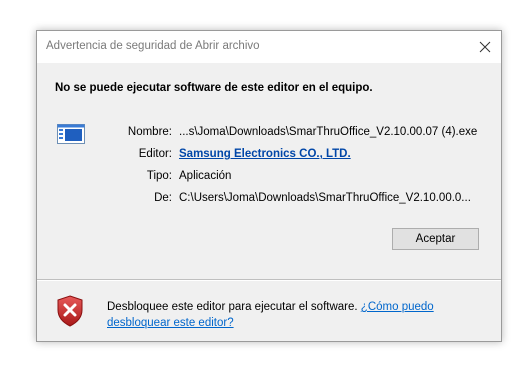  Describe the element at coordinates (435, 239) in the screenshot. I see `accept-button: Aceptar` at that location.